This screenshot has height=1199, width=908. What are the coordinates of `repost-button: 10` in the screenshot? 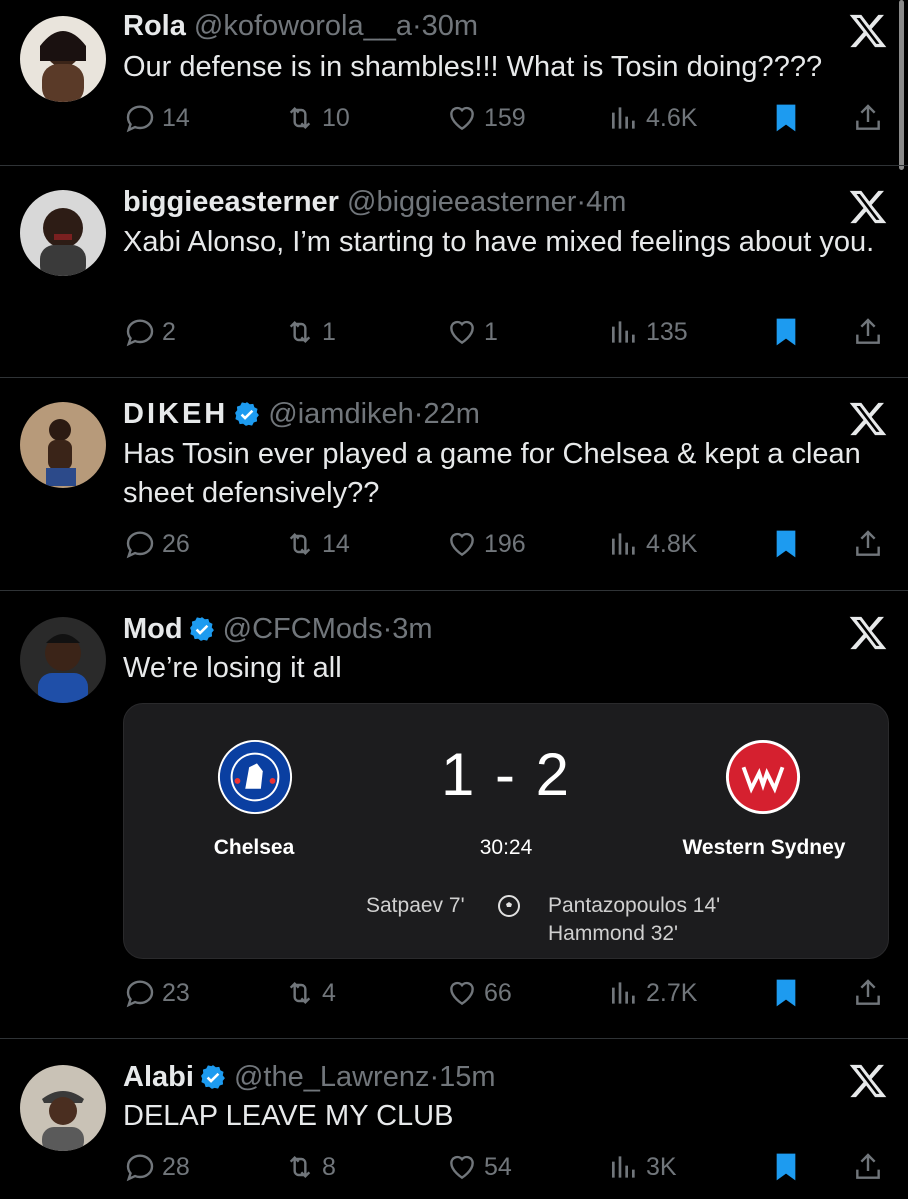 It's located at (317, 118).